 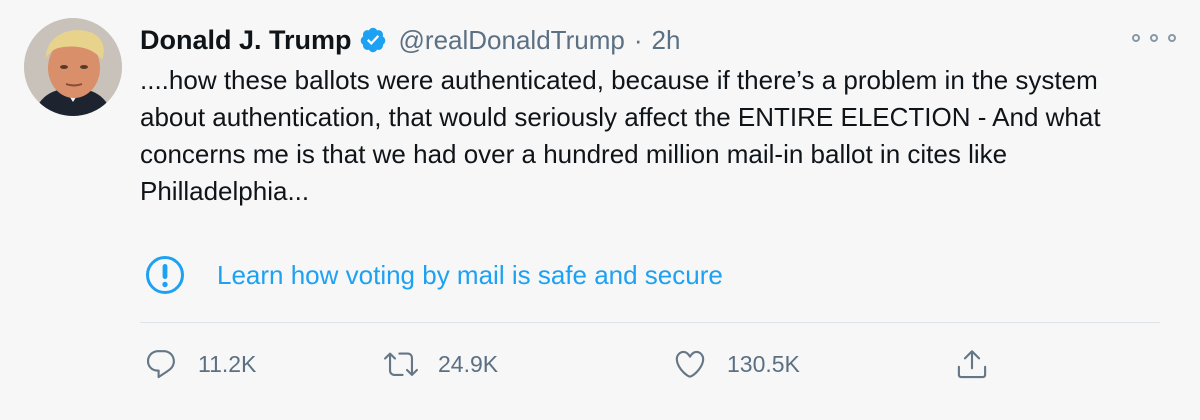 What do you see at coordinates (160, 364) in the screenshot?
I see `reply-icon` at bounding box center [160, 364].